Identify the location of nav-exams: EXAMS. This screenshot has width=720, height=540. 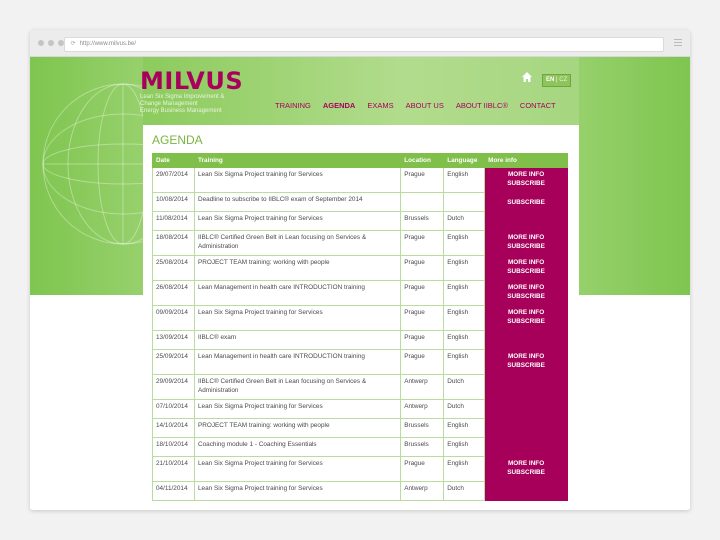
(380, 106).